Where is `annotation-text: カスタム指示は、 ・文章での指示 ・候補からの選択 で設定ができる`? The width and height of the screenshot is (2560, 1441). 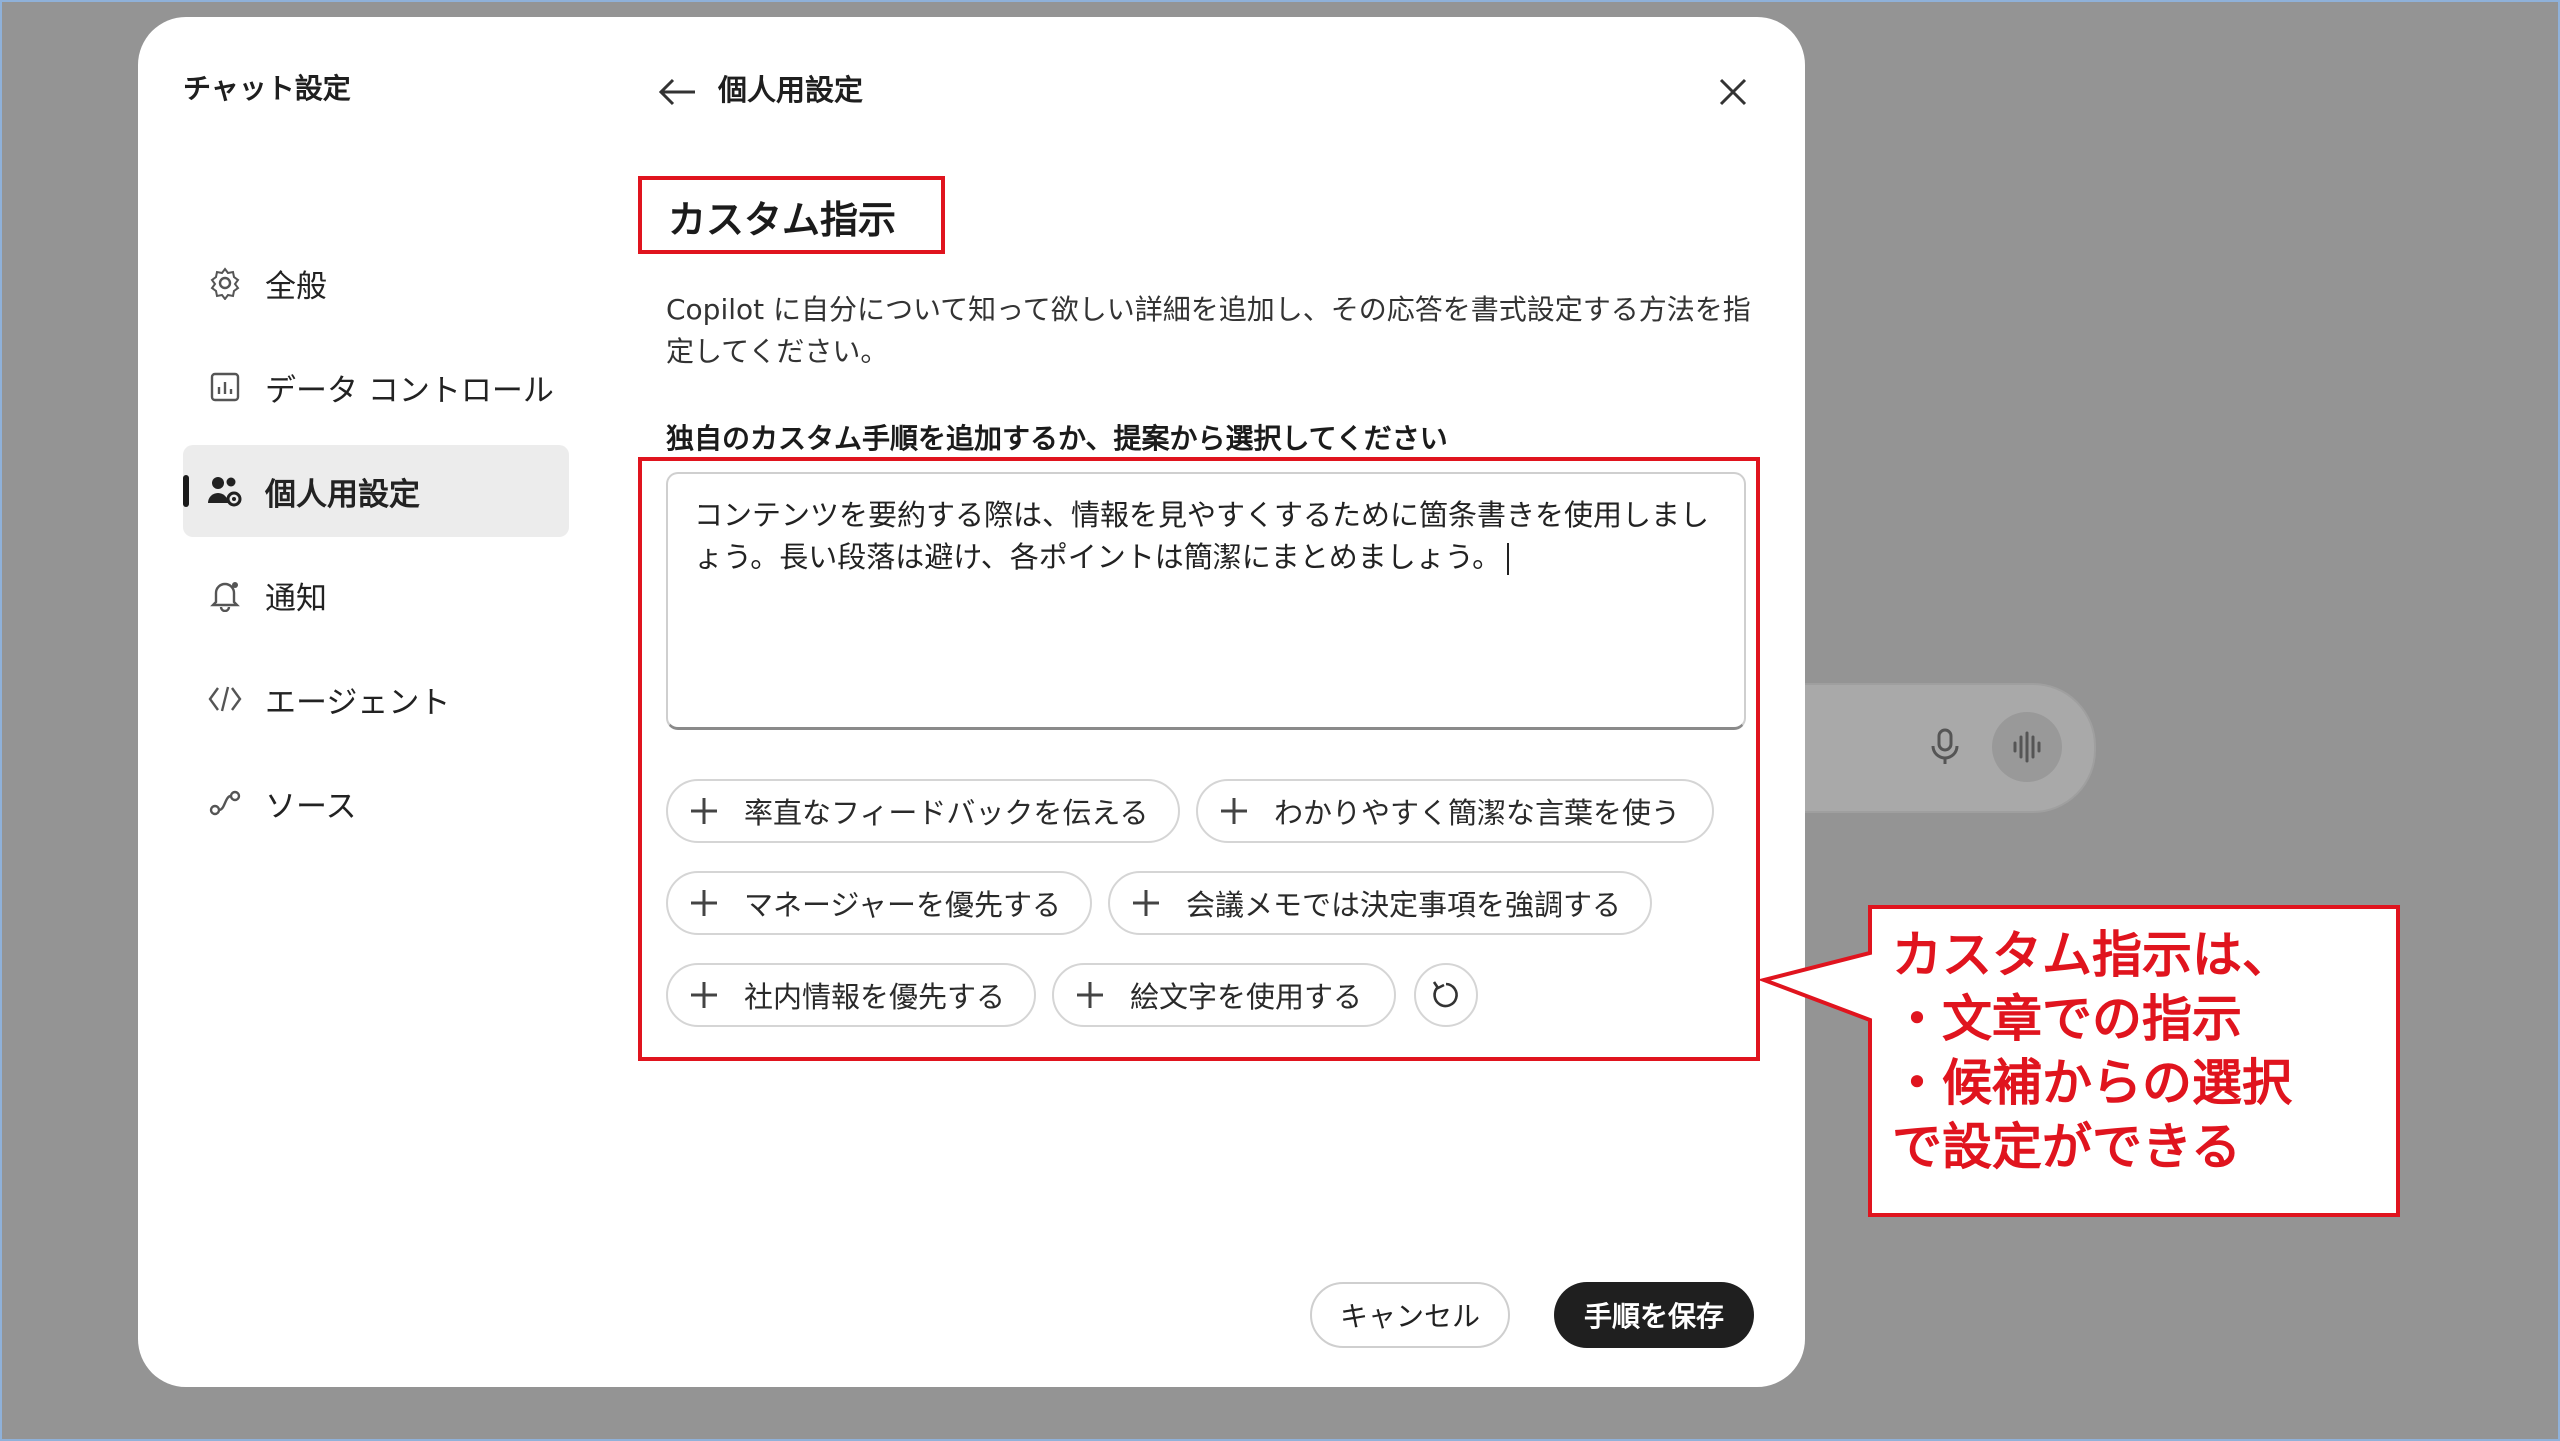
annotation-text: カスタム指示は、 ・文章での指示 ・候補からの選択 で設定ができる is located at coordinates (2092, 1051).